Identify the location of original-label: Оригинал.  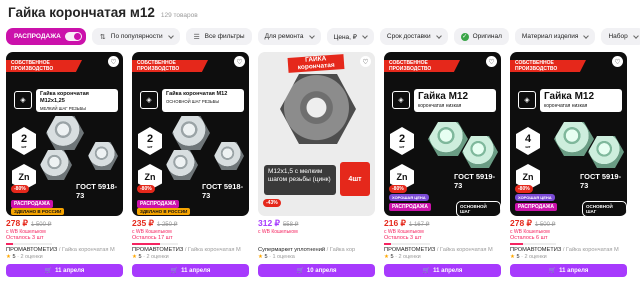
(487, 36).